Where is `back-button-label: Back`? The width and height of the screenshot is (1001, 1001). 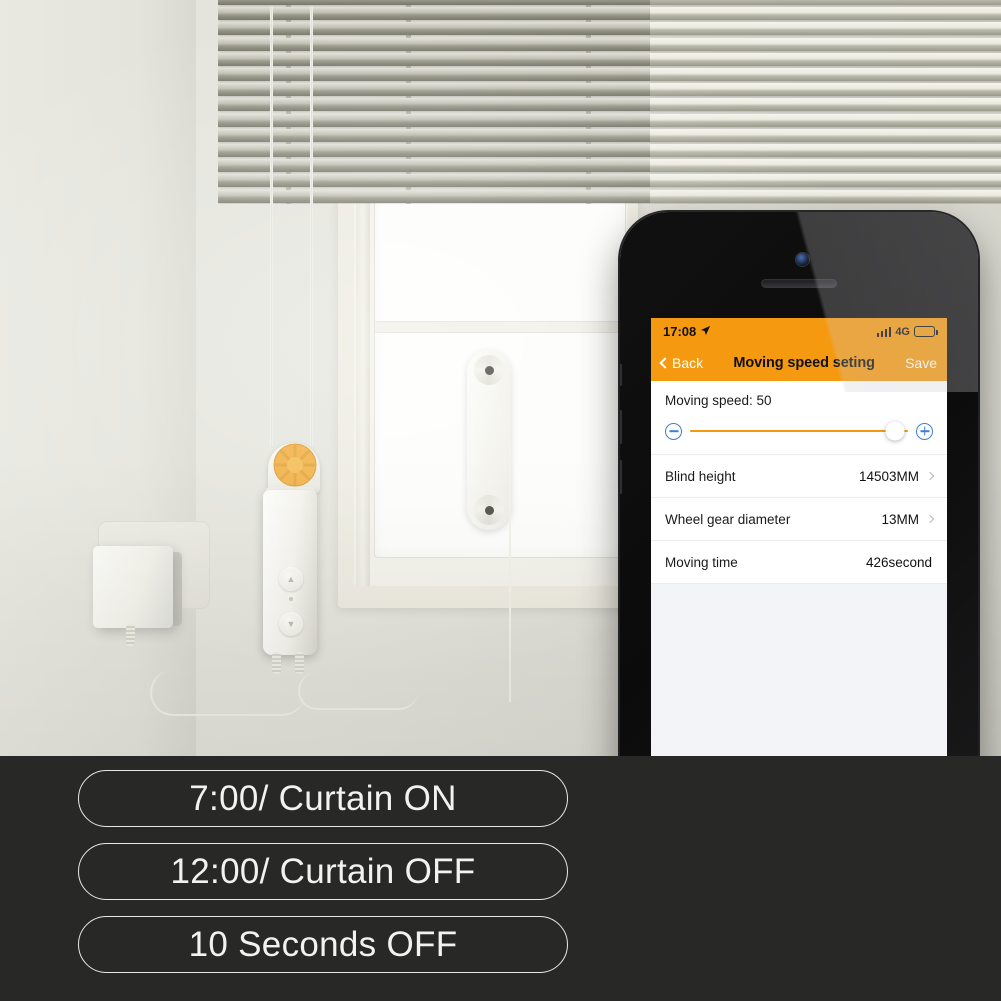 back-button-label: Back is located at coordinates (688, 363).